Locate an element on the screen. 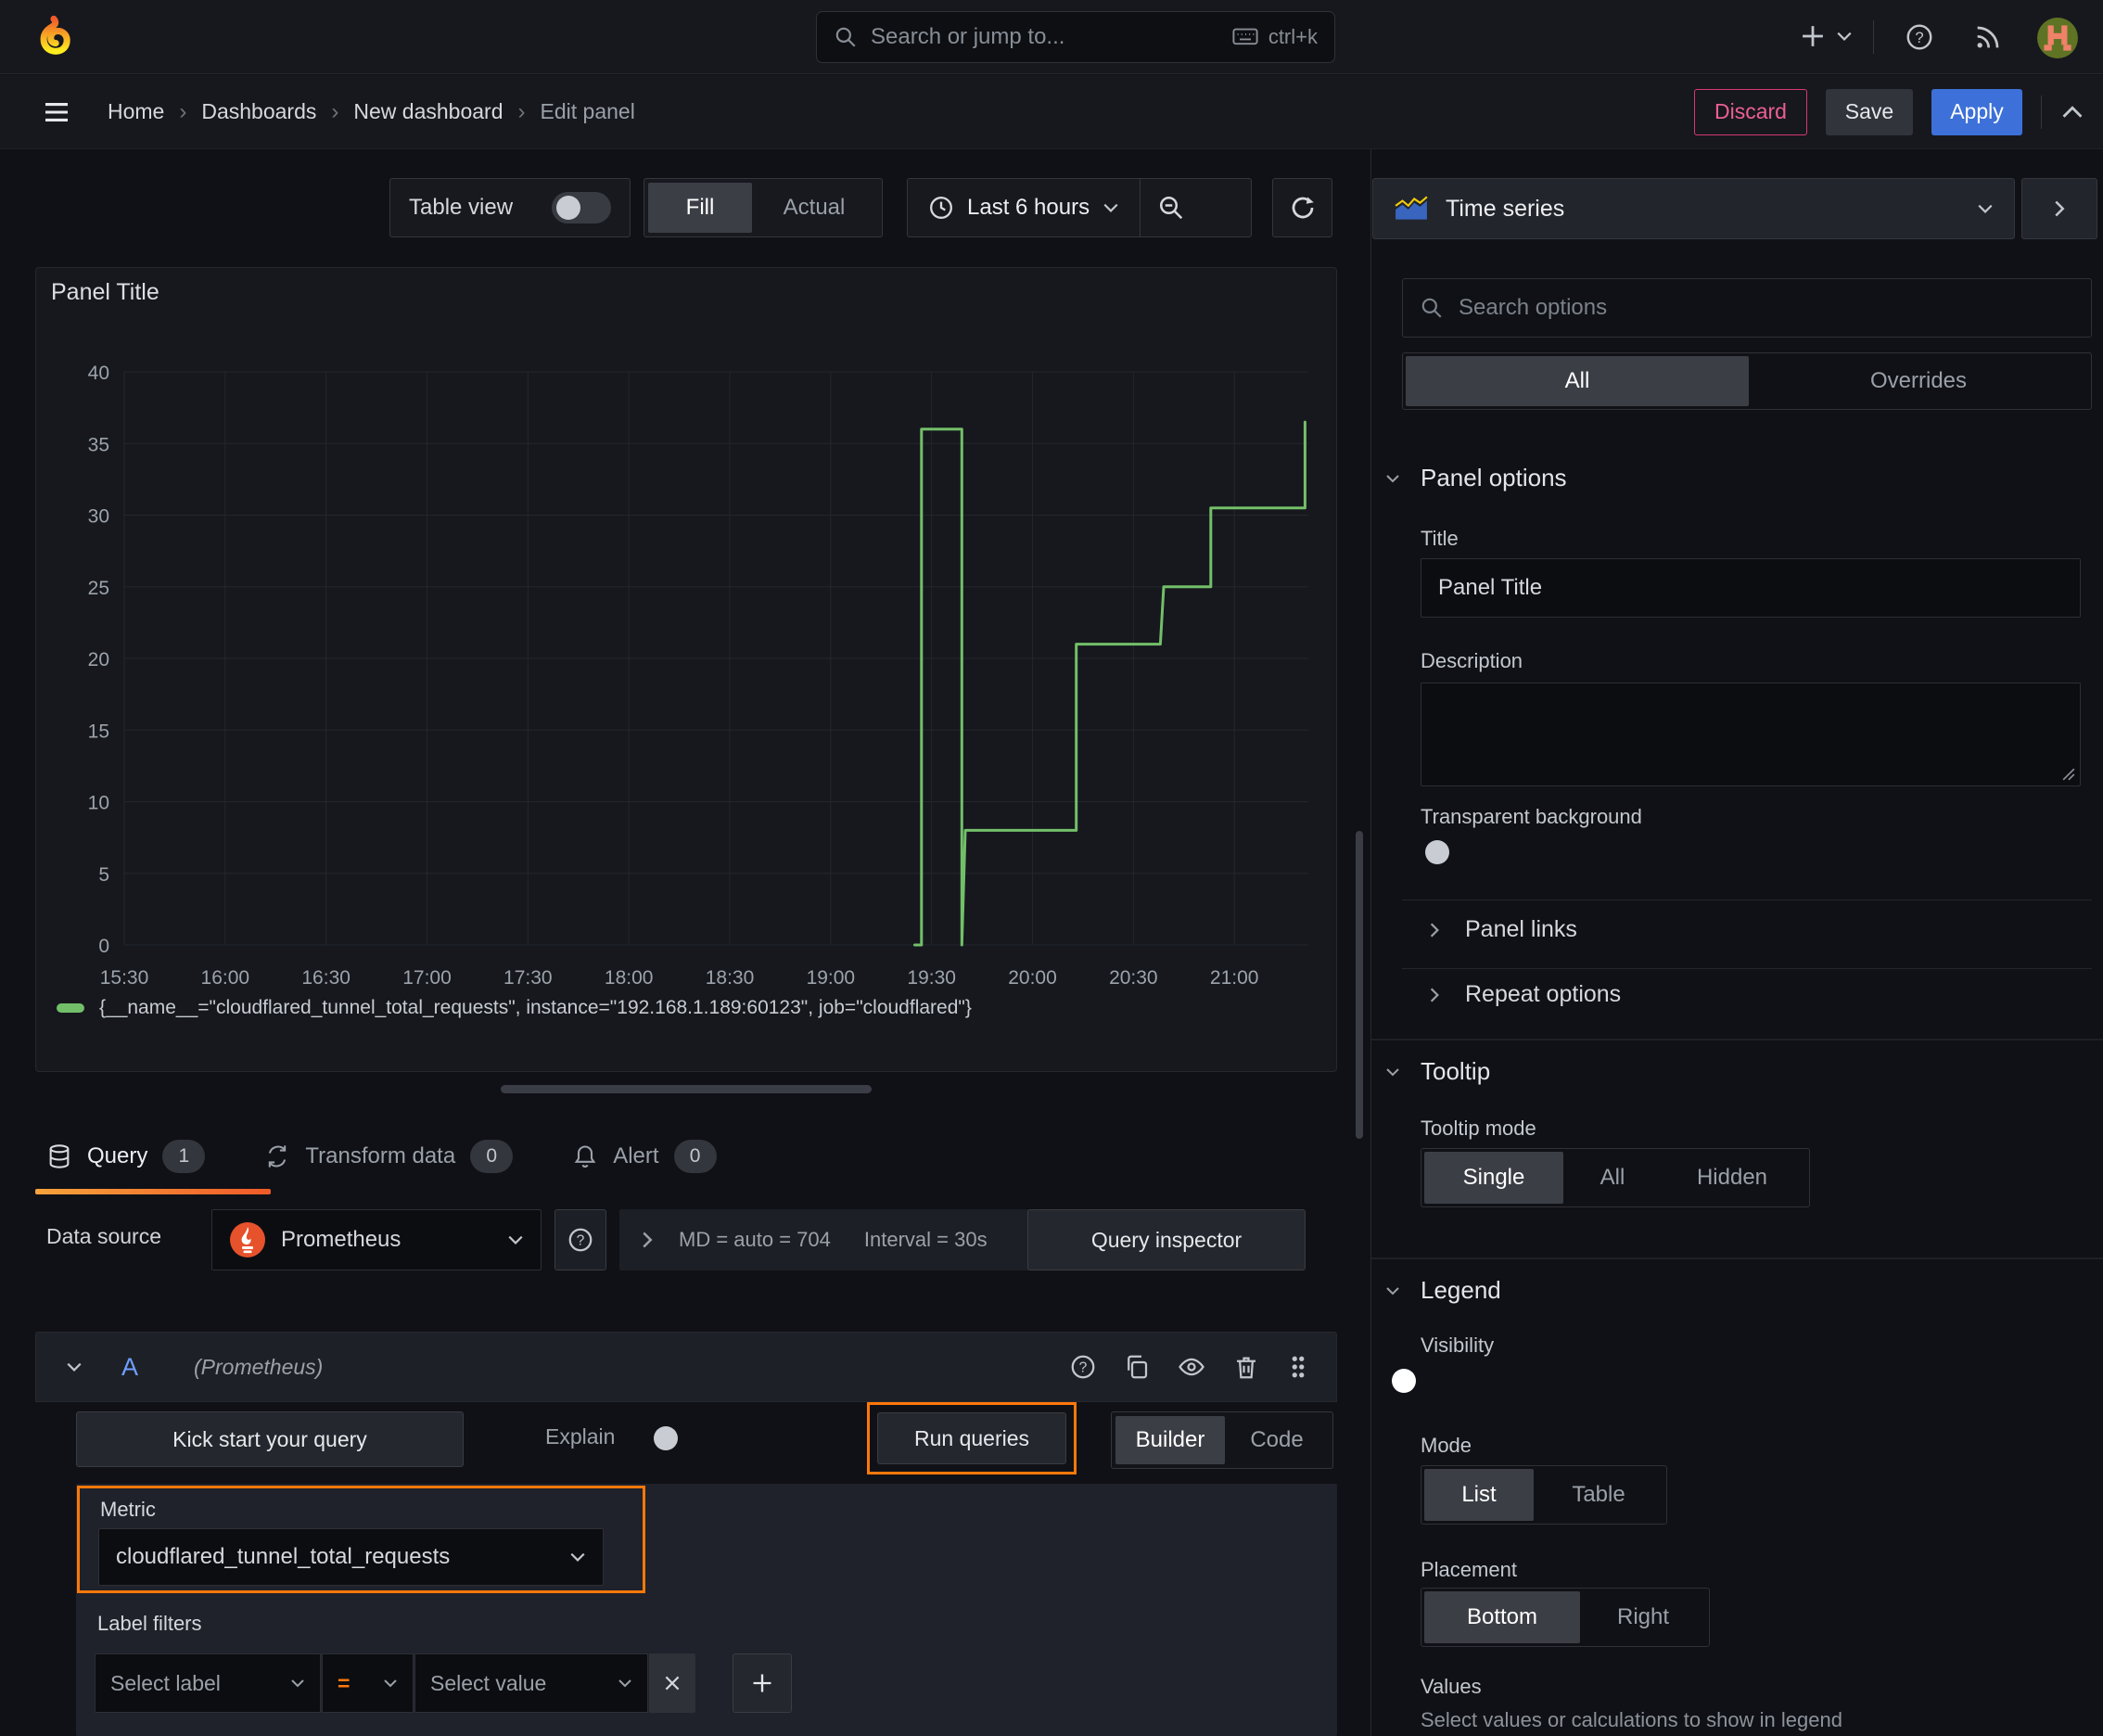 This screenshot has width=2103, height=1736. time-range-picker: Last 6 hours is located at coordinates (1024, 208).